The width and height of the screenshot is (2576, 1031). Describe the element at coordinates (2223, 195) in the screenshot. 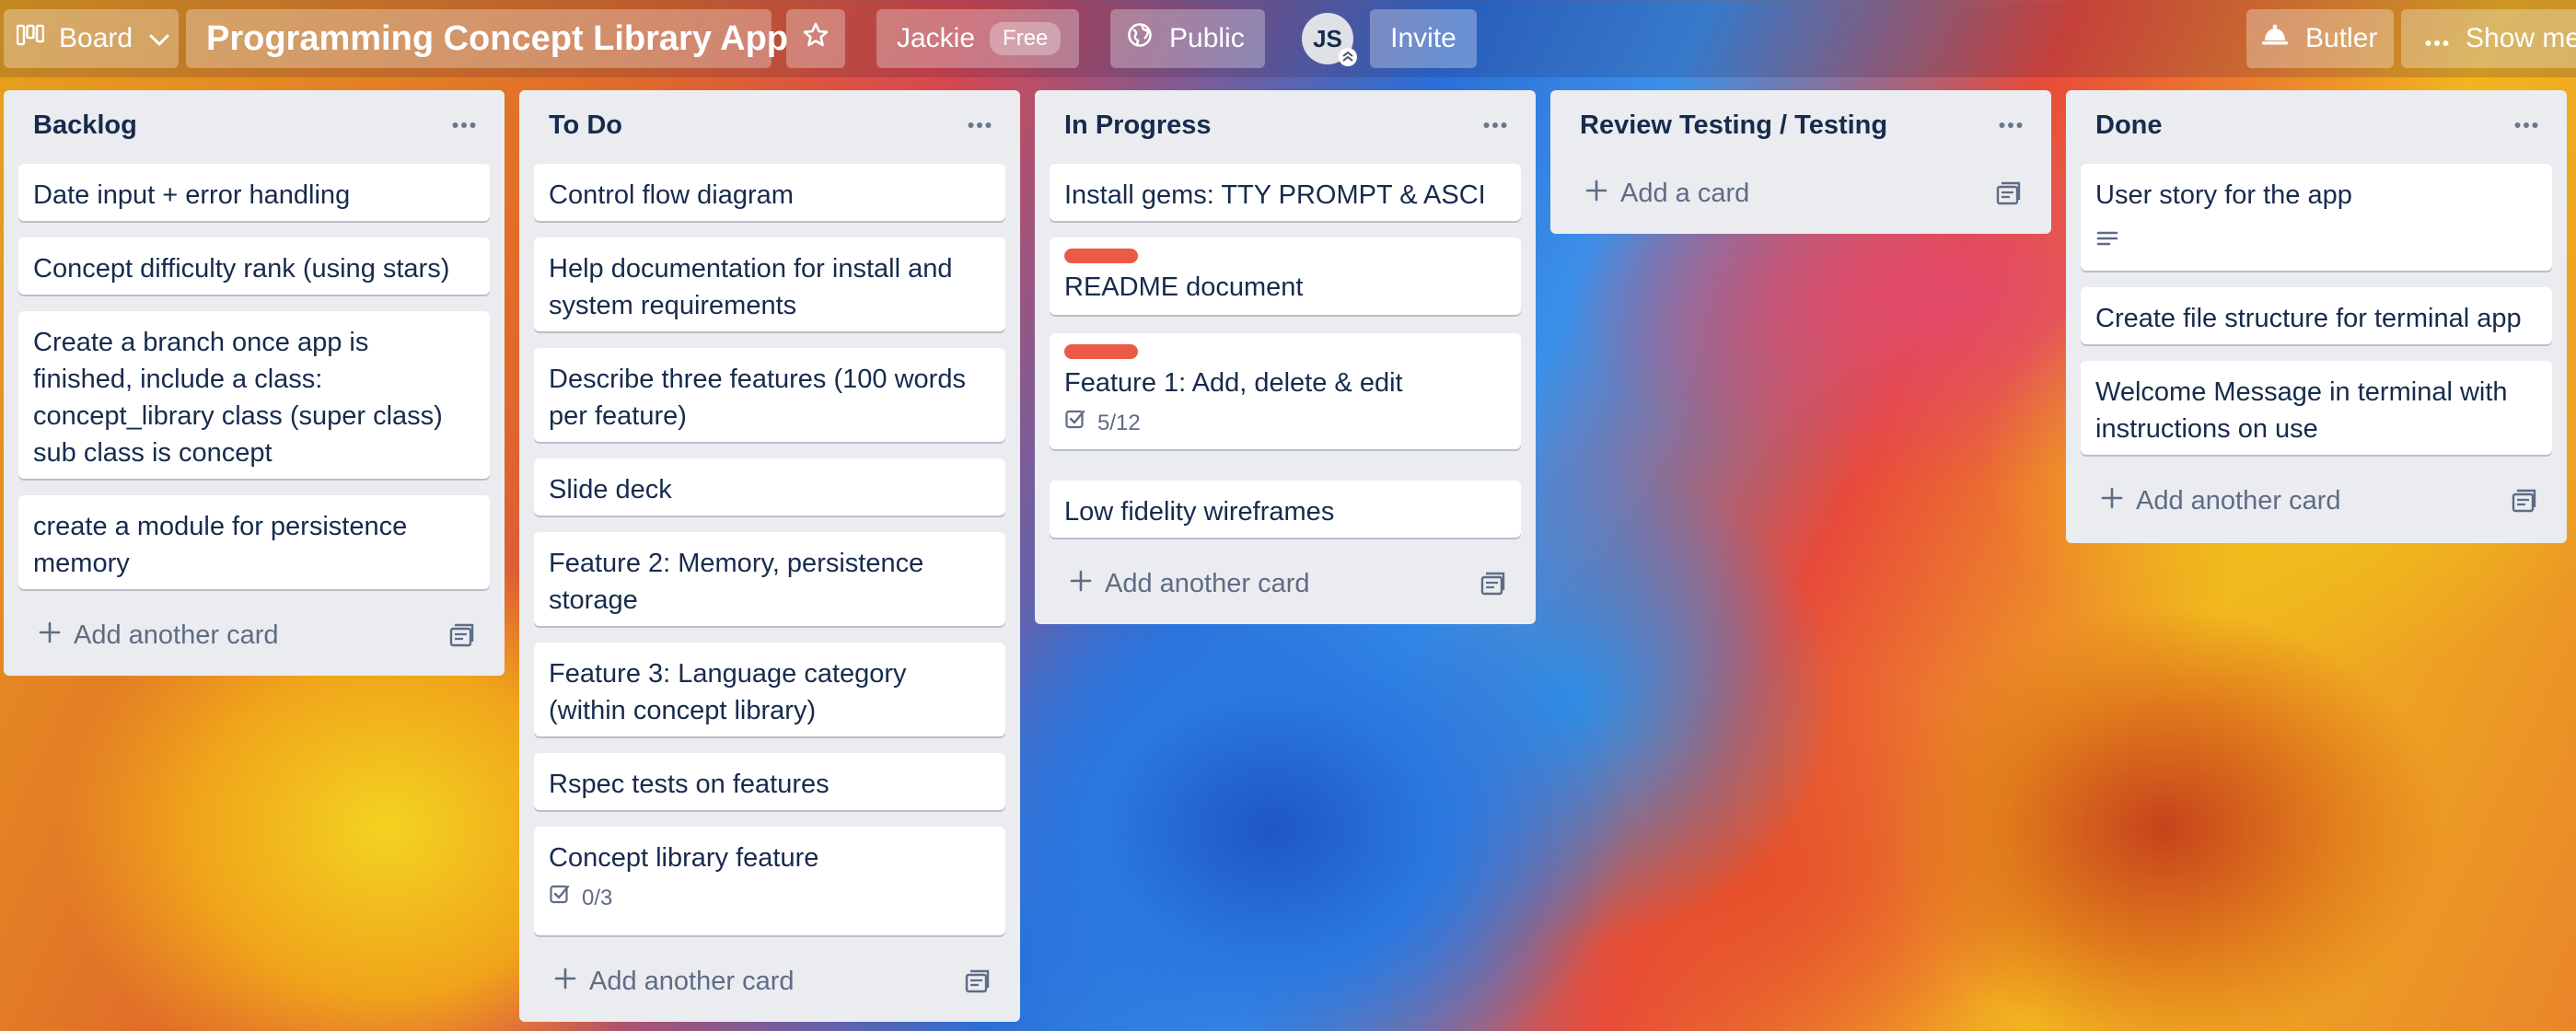

I see `card-title: User story for the app` at that location.